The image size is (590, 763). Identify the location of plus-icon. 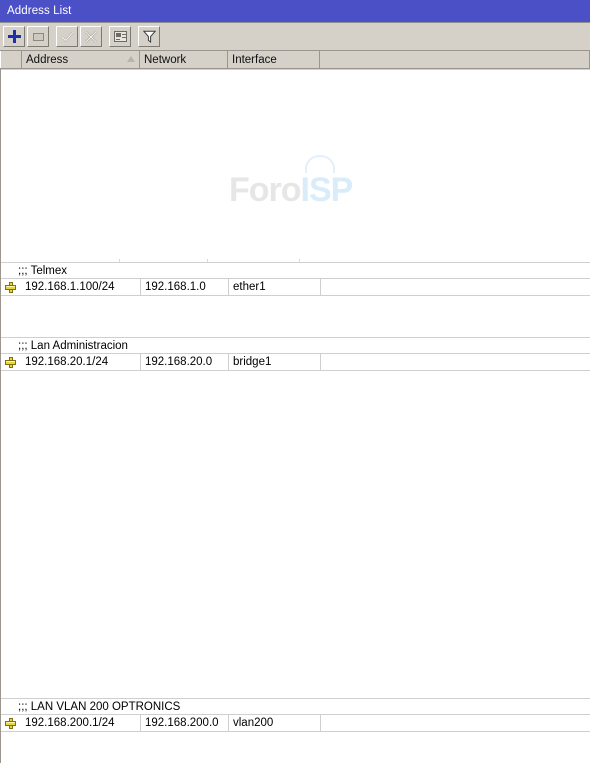
(14, 36).